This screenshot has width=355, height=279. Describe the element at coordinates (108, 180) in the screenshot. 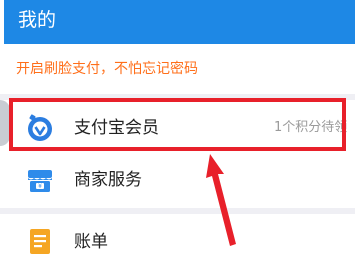

I see `menu-item-label: 商家服务` at that location.